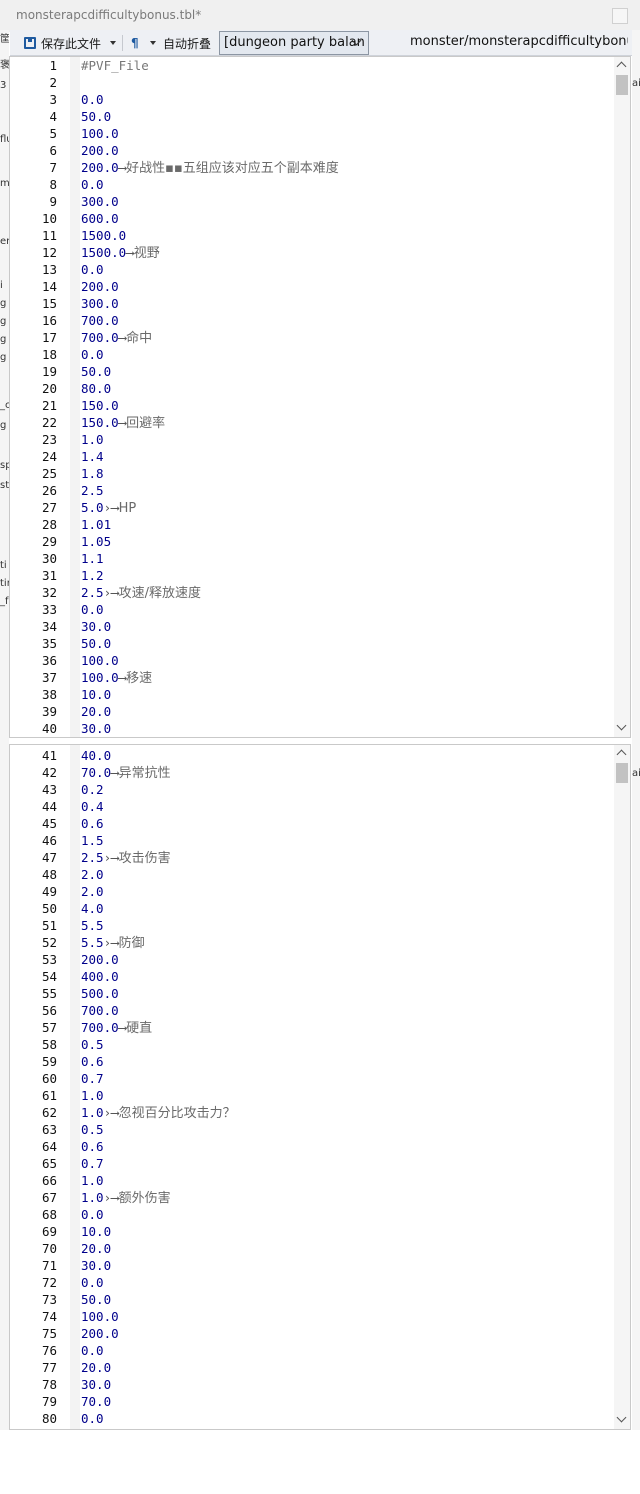 The height and width of the screenshot is (1494, 640). What do you see at coordinates (312, 1333) in the screenshot?
I see `code-line: 75 200.0` at bounding box center [312, 1333].